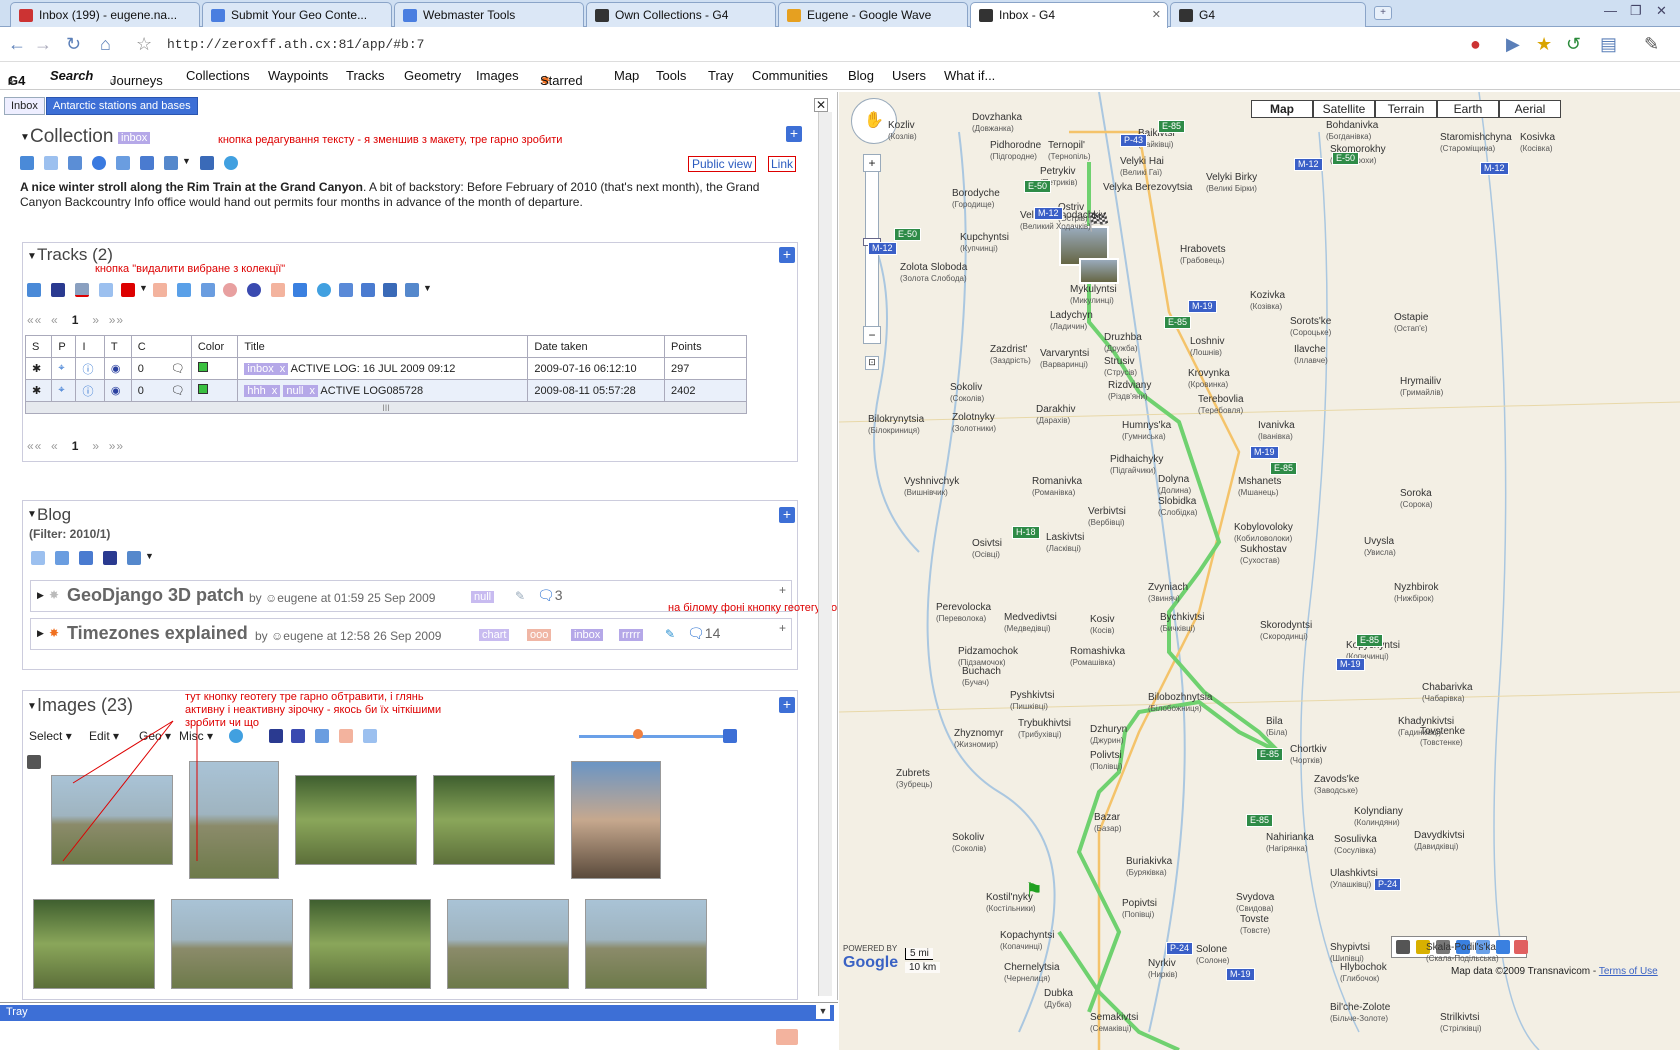 The image size is (1680, 1050). What do you see at coordinates (1544, 44) in the screenshot?
I see `star-icon: ★` at bounding box center [1544, 44].